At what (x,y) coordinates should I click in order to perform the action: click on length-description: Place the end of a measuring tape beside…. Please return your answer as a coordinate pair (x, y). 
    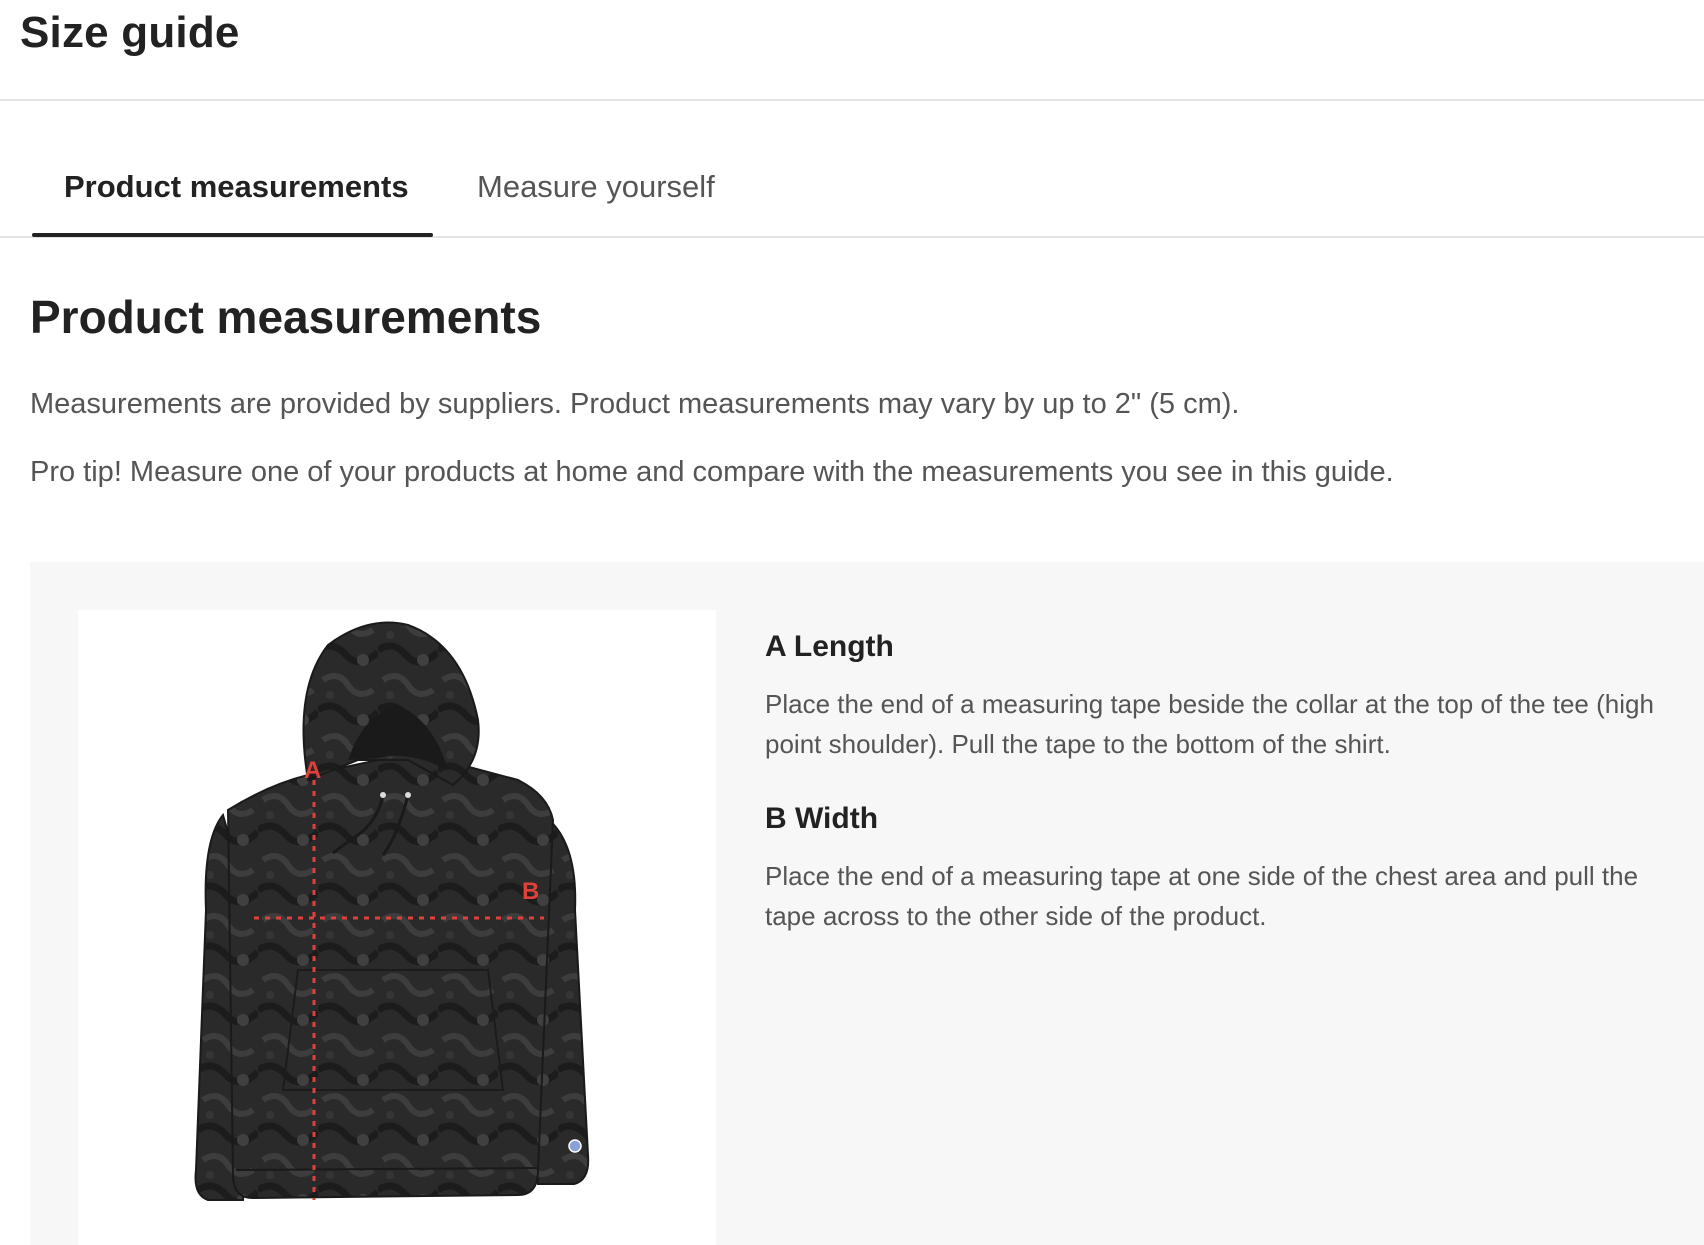
    Looking at the image, I should click on (1209, 724).